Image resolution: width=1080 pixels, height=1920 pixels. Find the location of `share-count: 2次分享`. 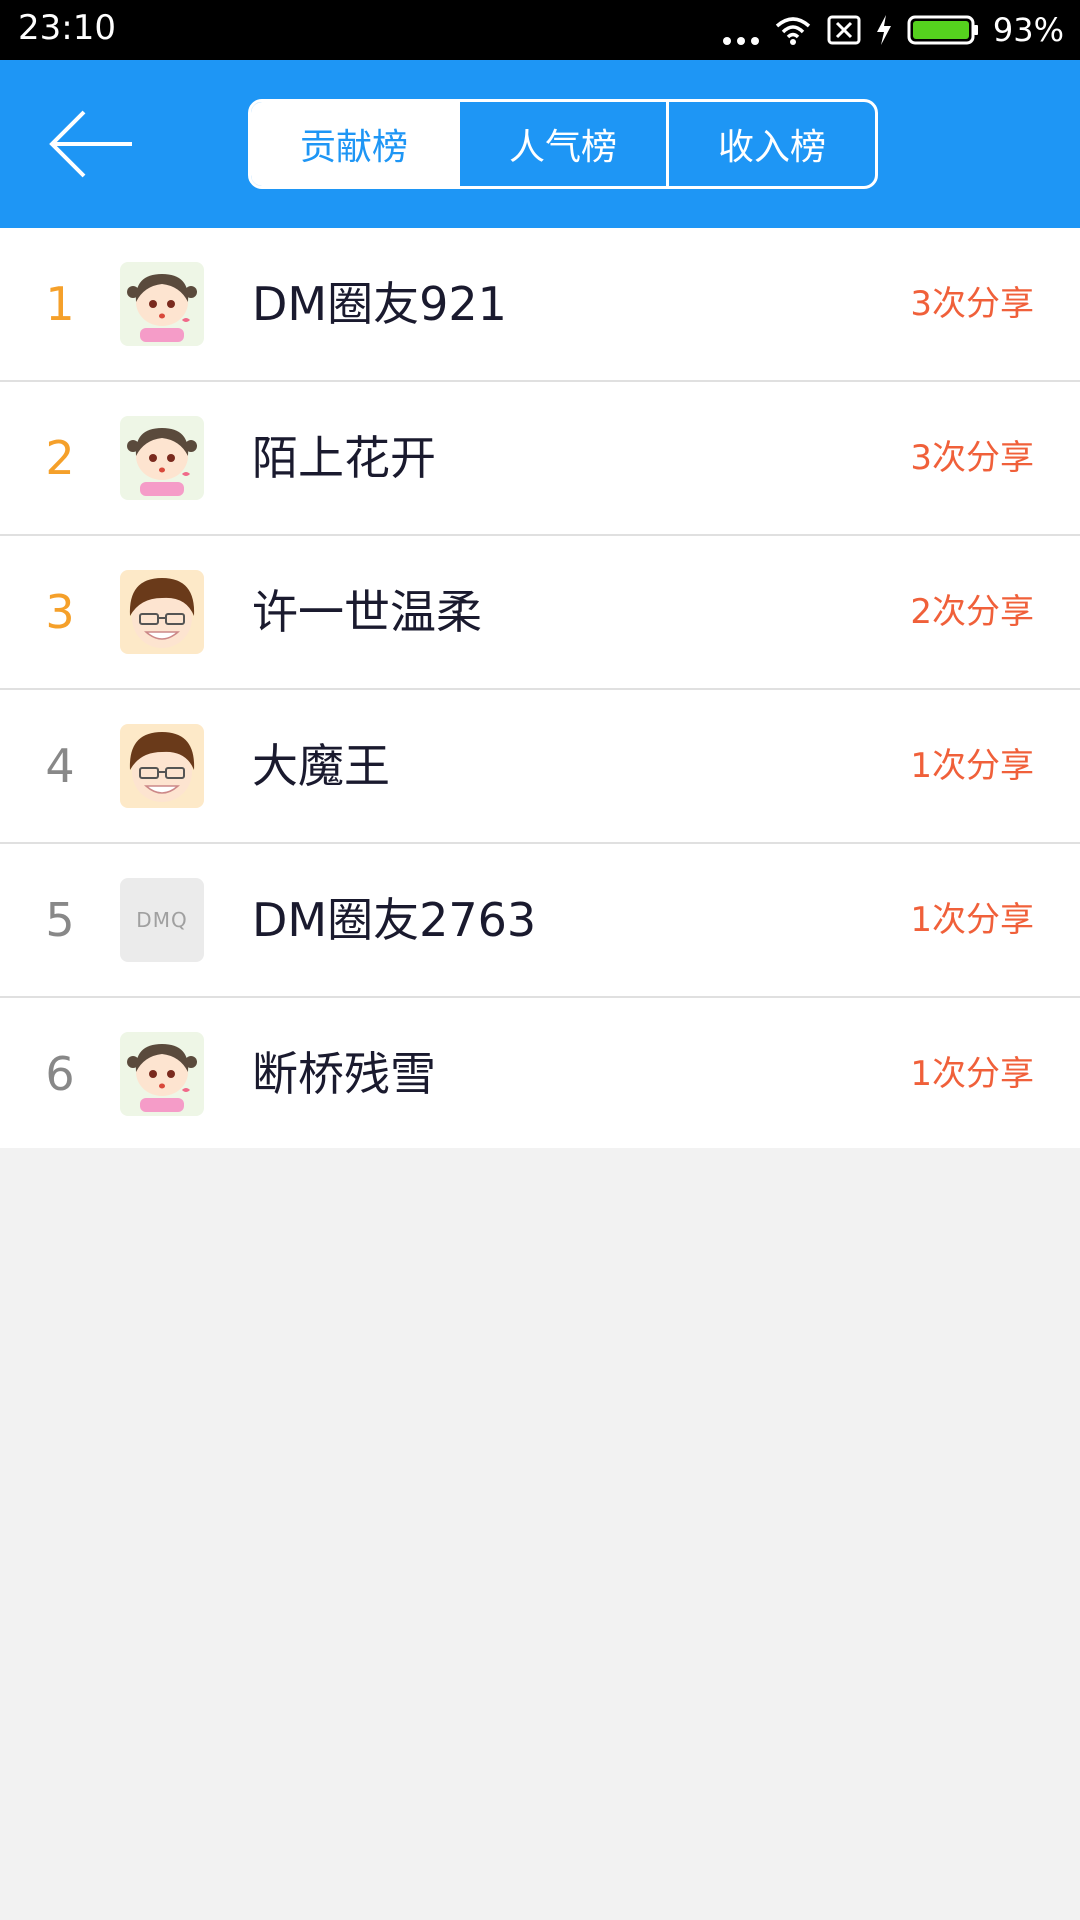

share-count: 2次分享 is located at coordinates (972, 612).